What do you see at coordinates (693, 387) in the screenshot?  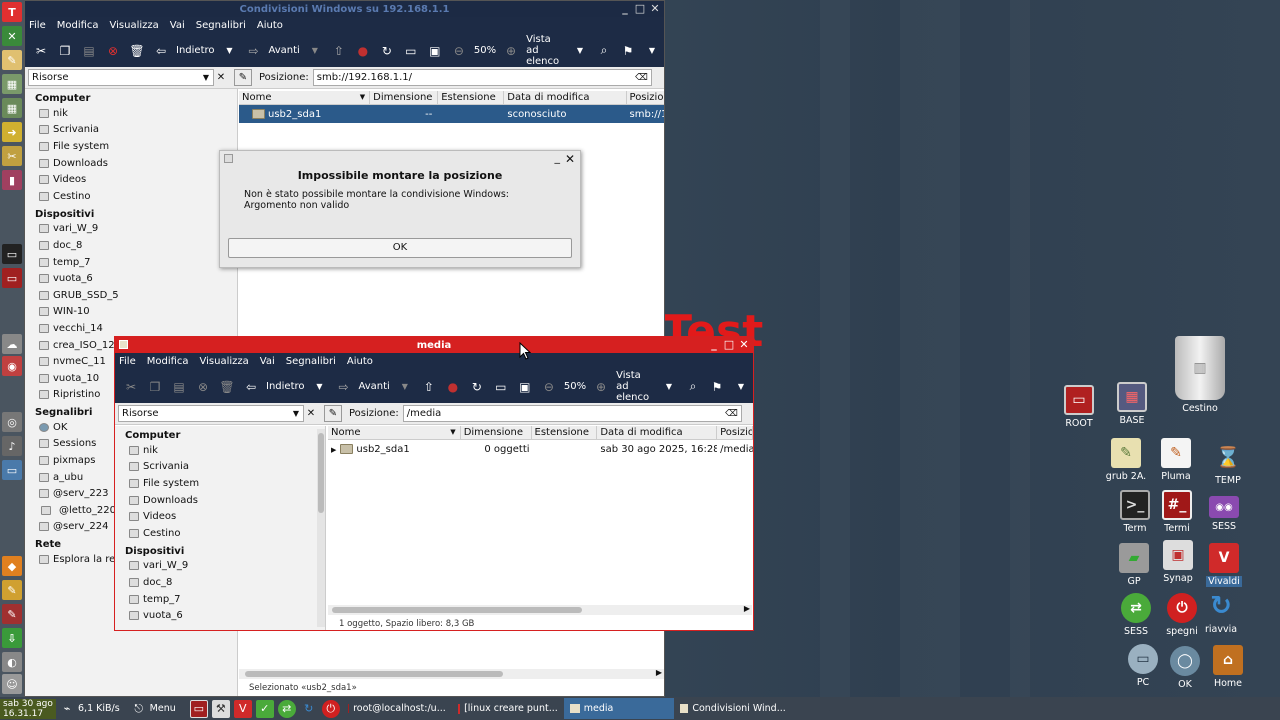 I see `search-icon: ⌕` at bounding box center [693, 387].